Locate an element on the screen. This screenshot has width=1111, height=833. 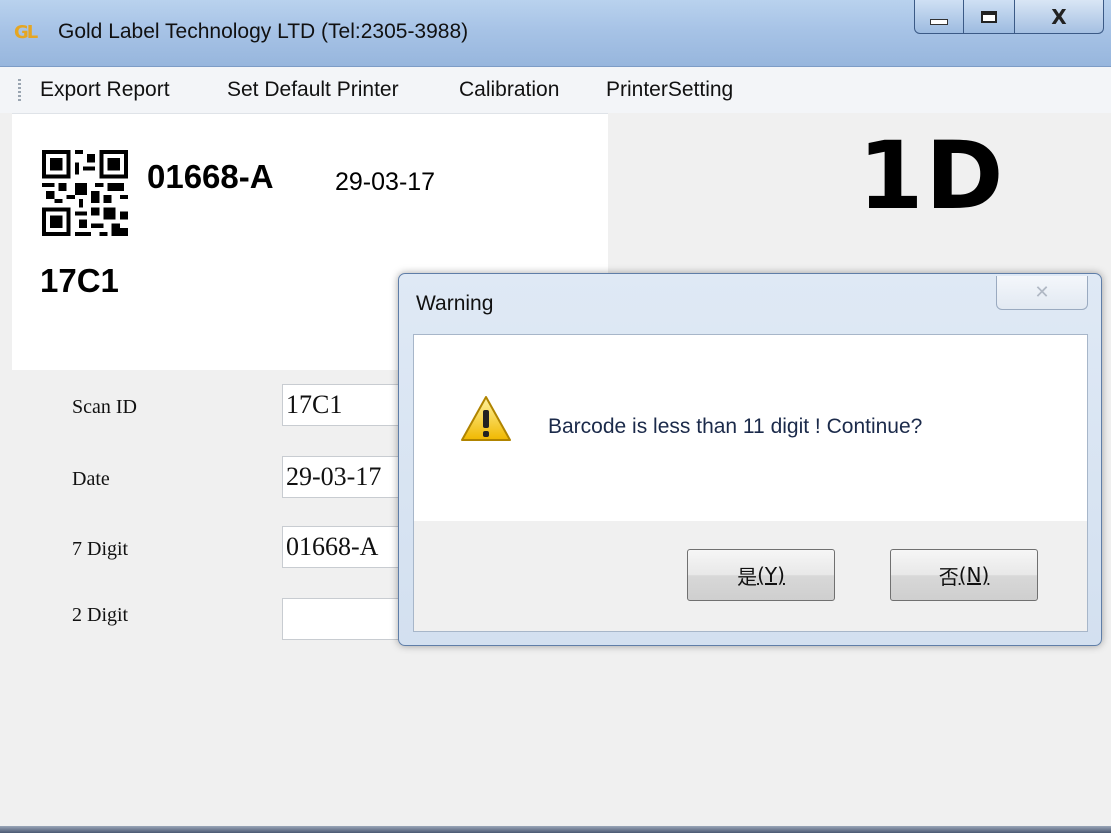
scan-id-input: 17C1 is located at coordinates (347, 405).